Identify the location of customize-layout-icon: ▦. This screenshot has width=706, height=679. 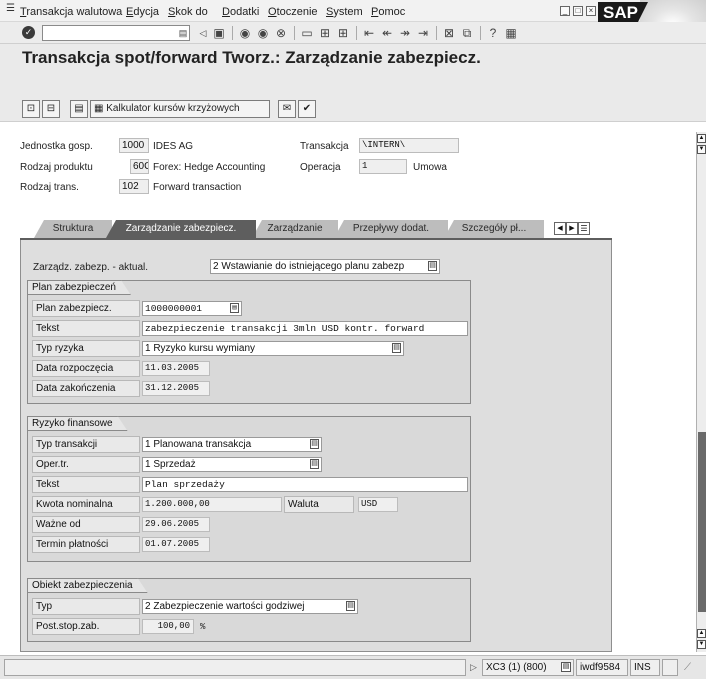
(511, 33).